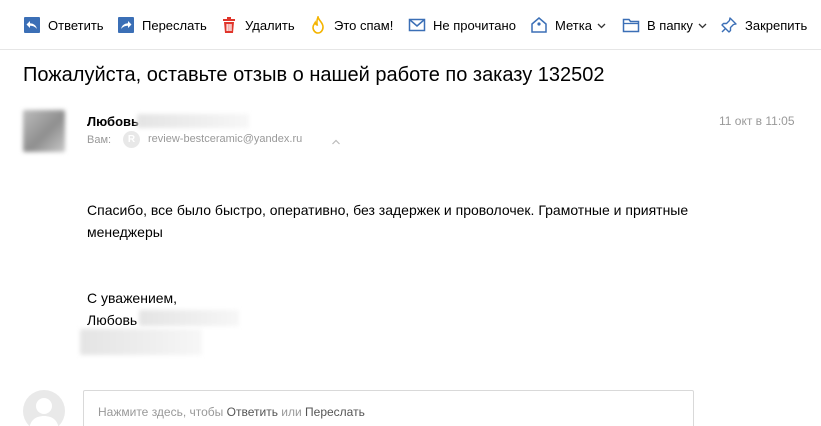 This screenshot has height=426, width=821. I want to click on label-dropdown-label: Метка, so click(573, 25).